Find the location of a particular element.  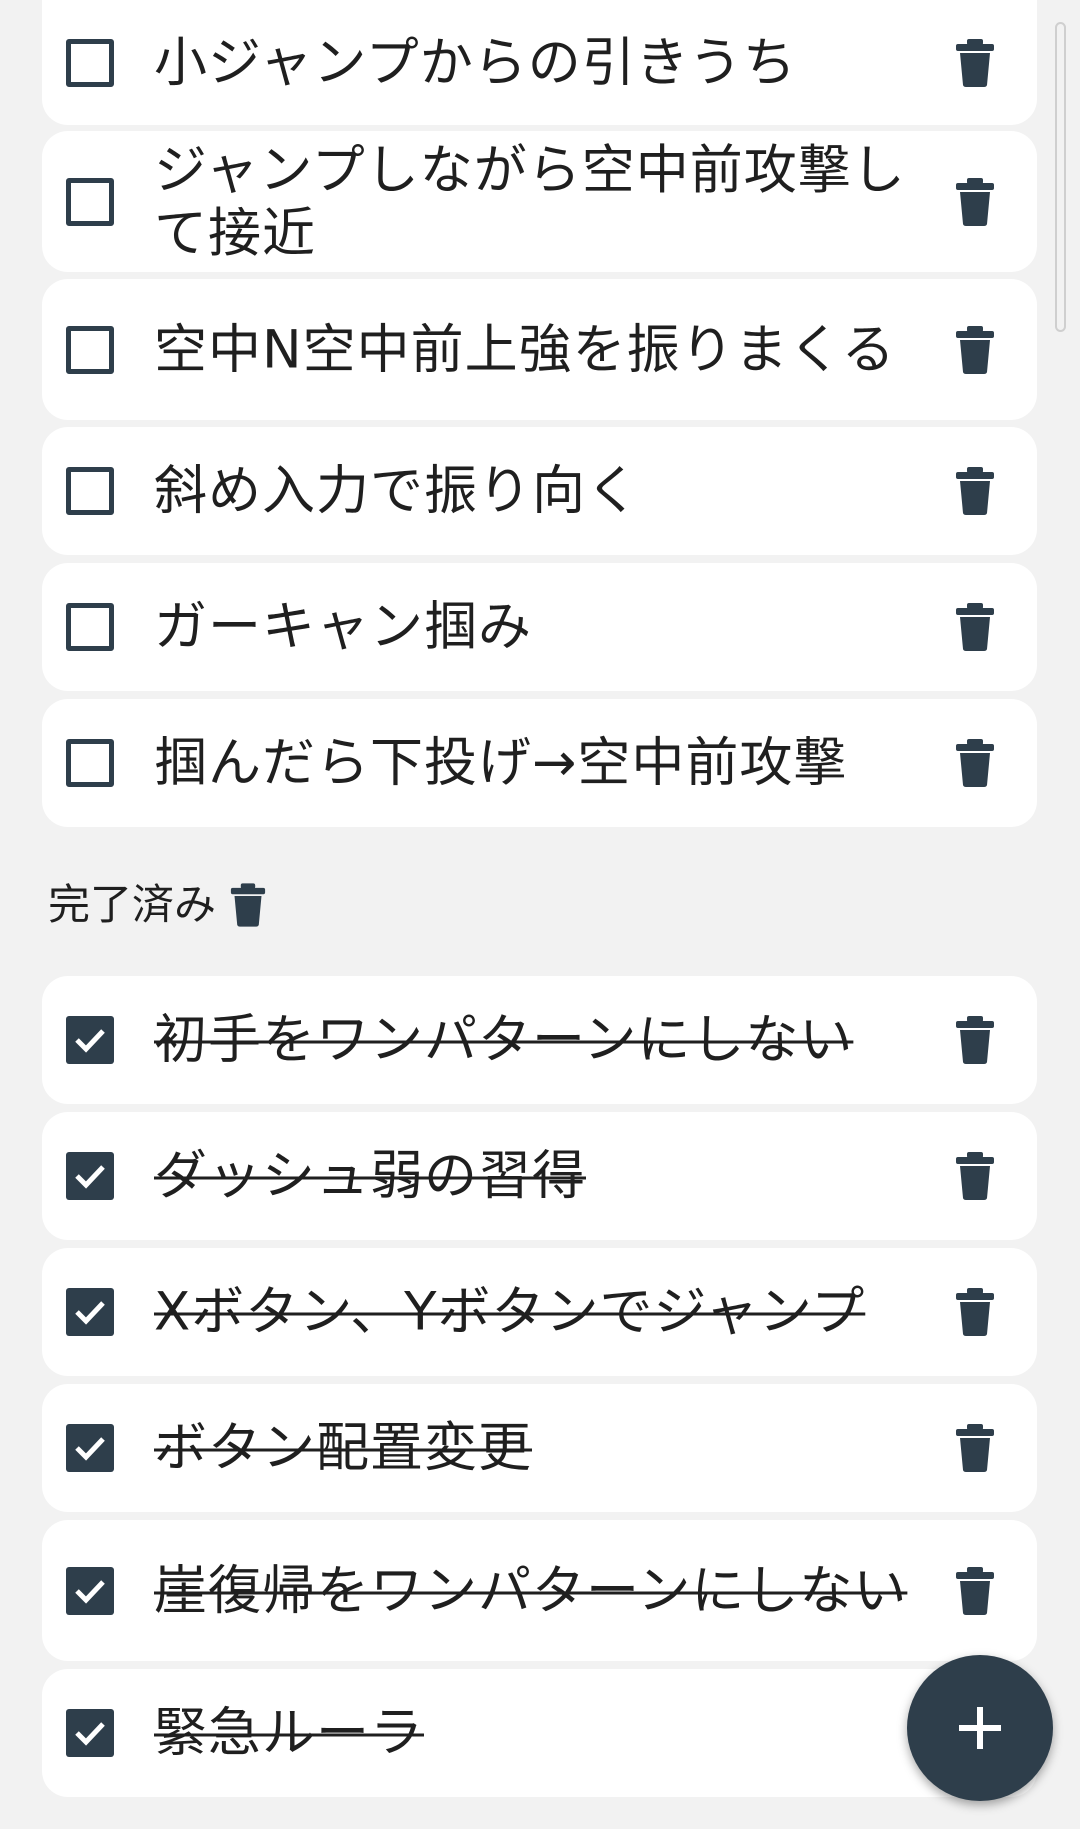

task-item: 掴んだら下投げ→空中前攻撃 is located at coordinates (539, 763).